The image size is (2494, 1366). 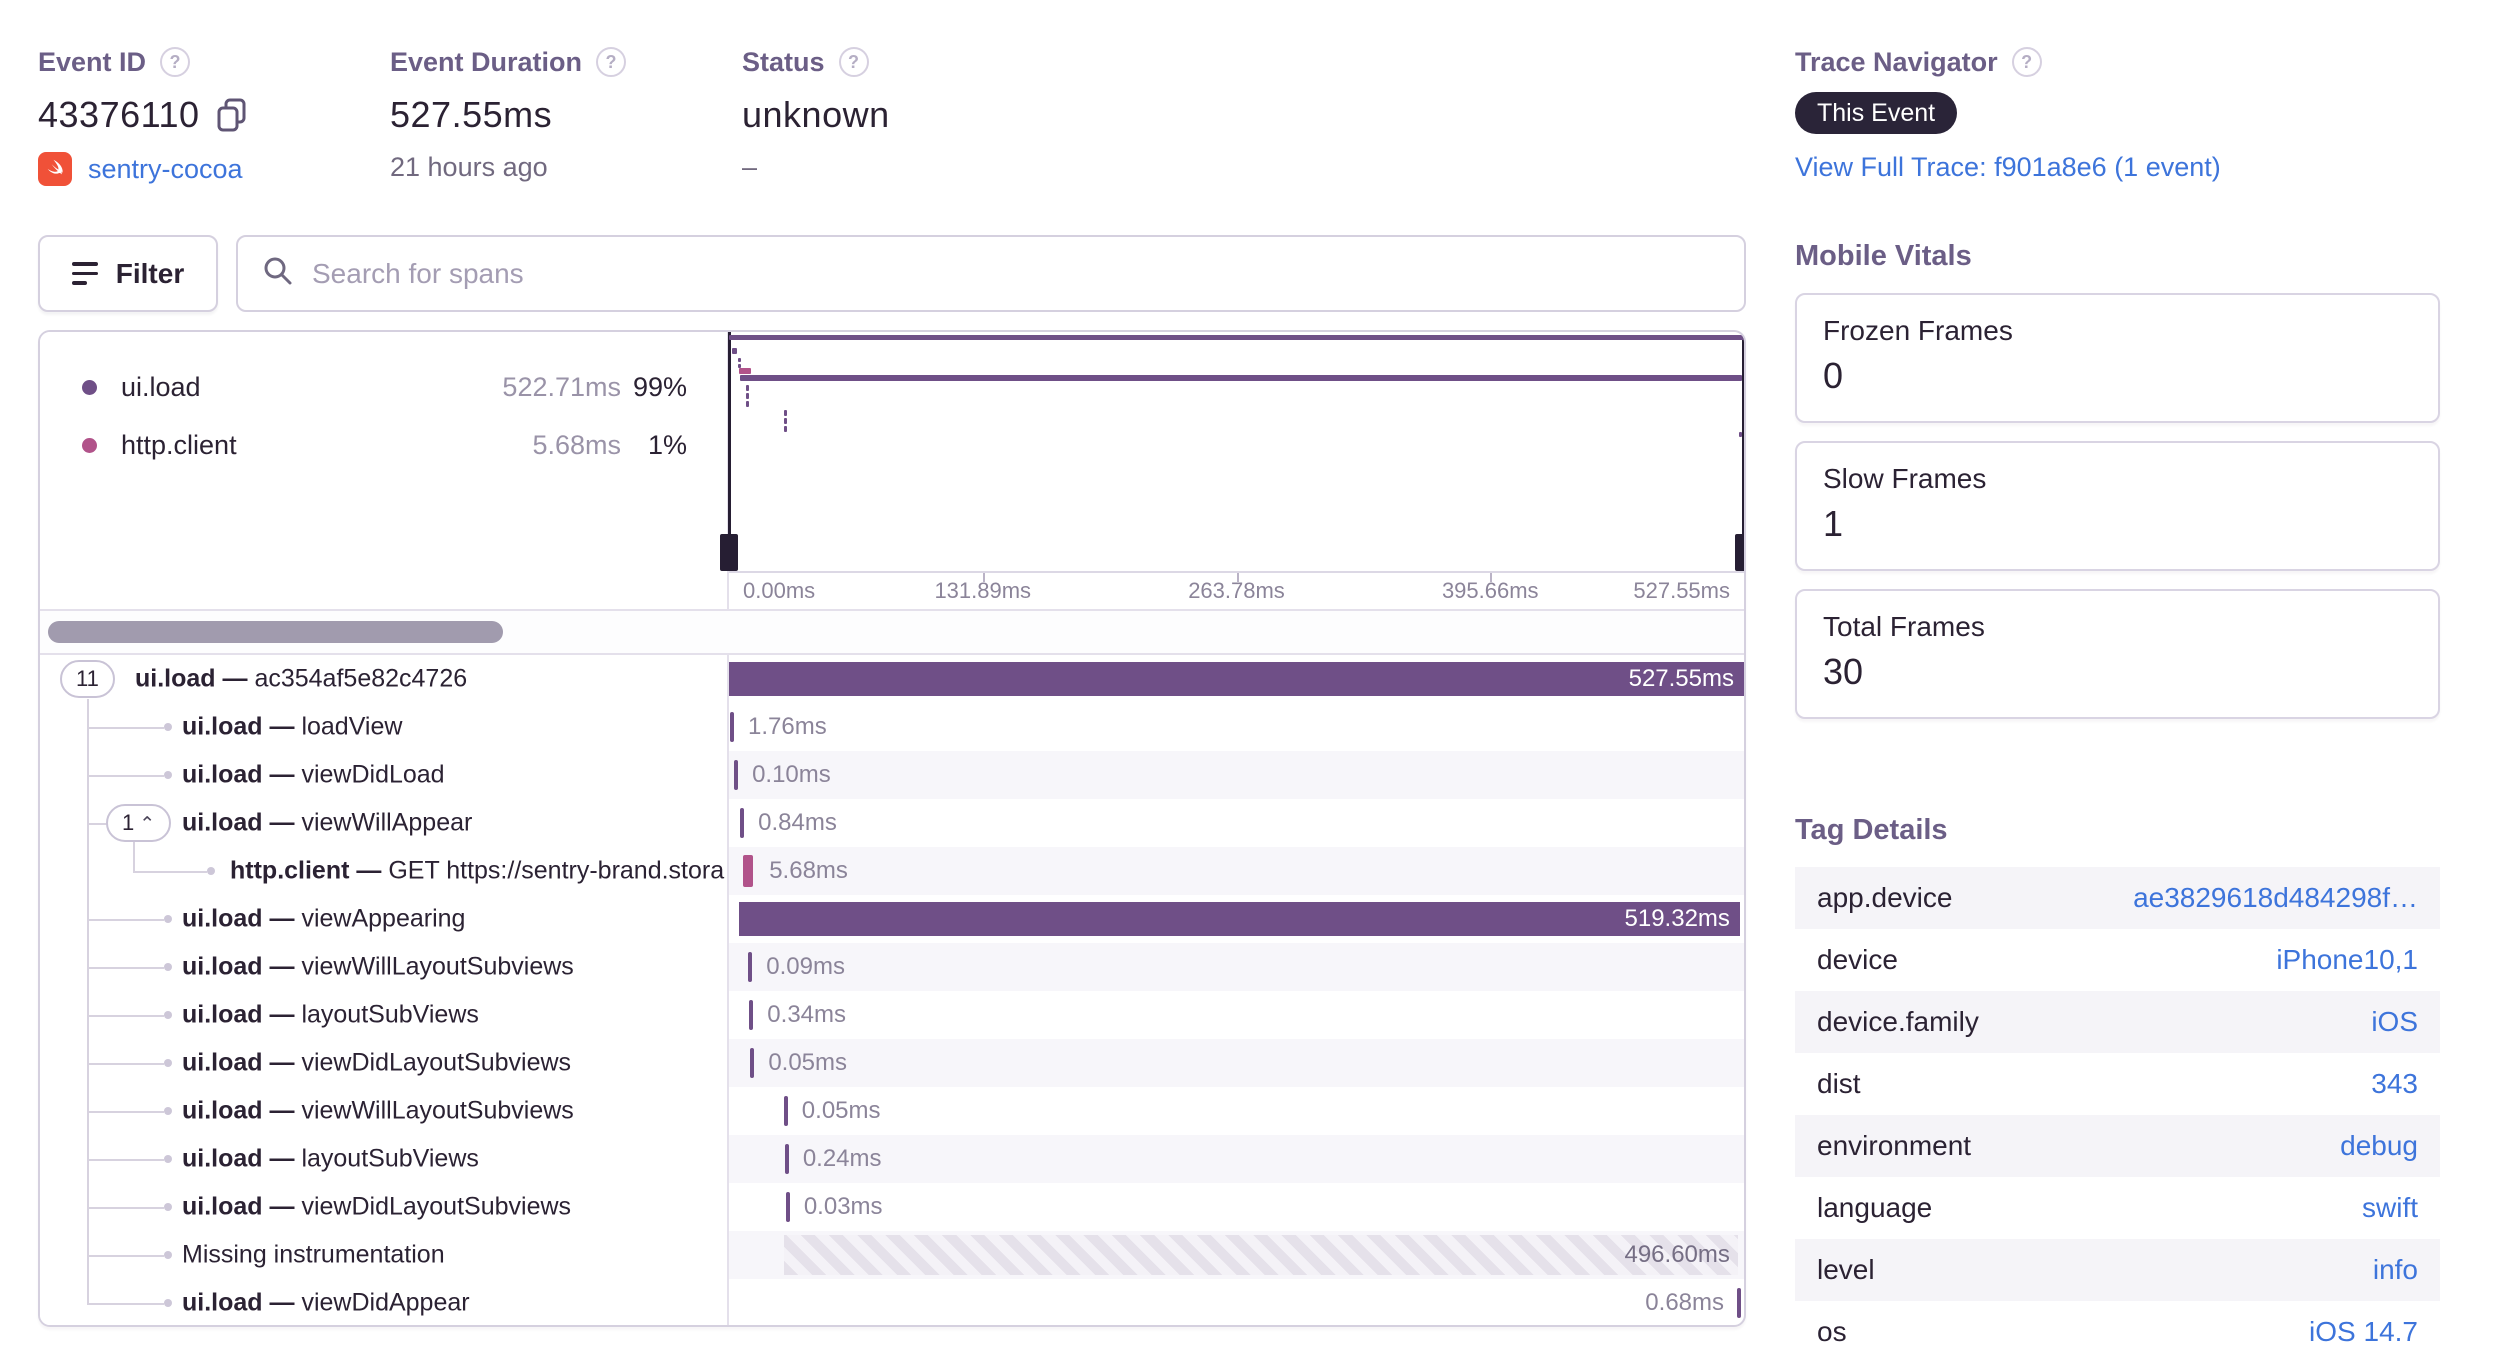 What do you see at coordinates (165, 169) in the screenshot?
I see `project-link: sentry-cocoa` at bounding box center [165, 169].